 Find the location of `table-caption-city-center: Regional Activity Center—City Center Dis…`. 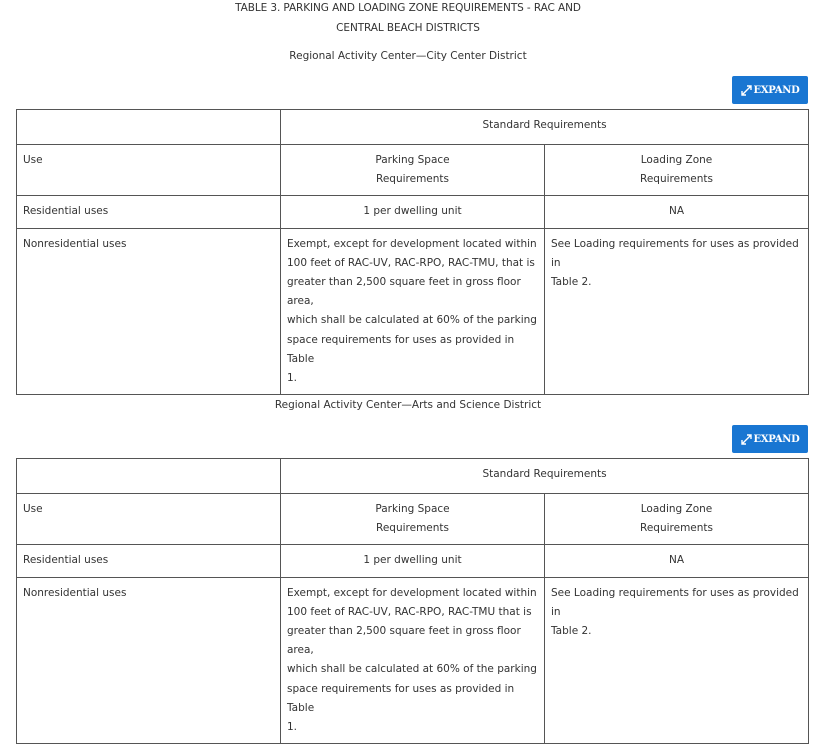

table-caption-city-center: Regional Activity Center—City Center Dis… is located at coordinates (408, 56).